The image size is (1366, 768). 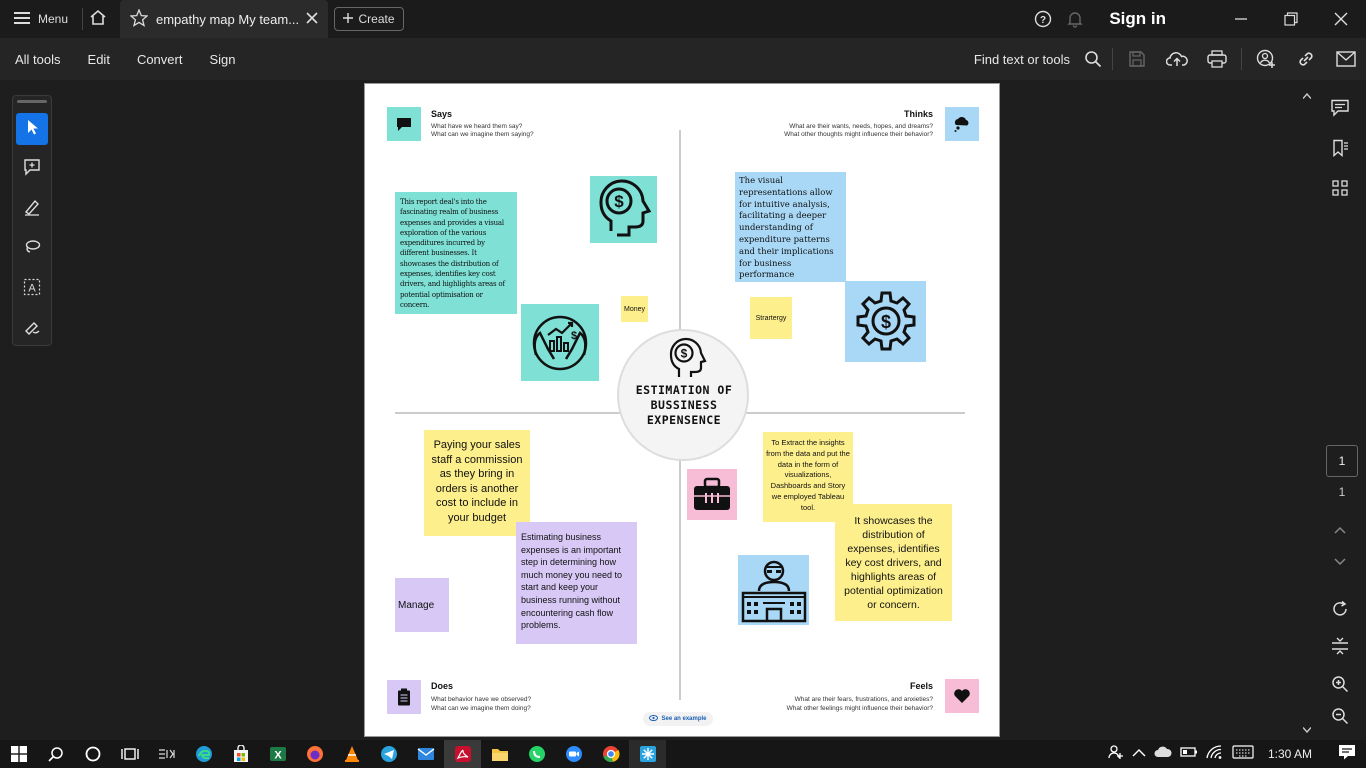 I want to click on toolbar-right: Find text or tools, so click(x=1170, y=59).